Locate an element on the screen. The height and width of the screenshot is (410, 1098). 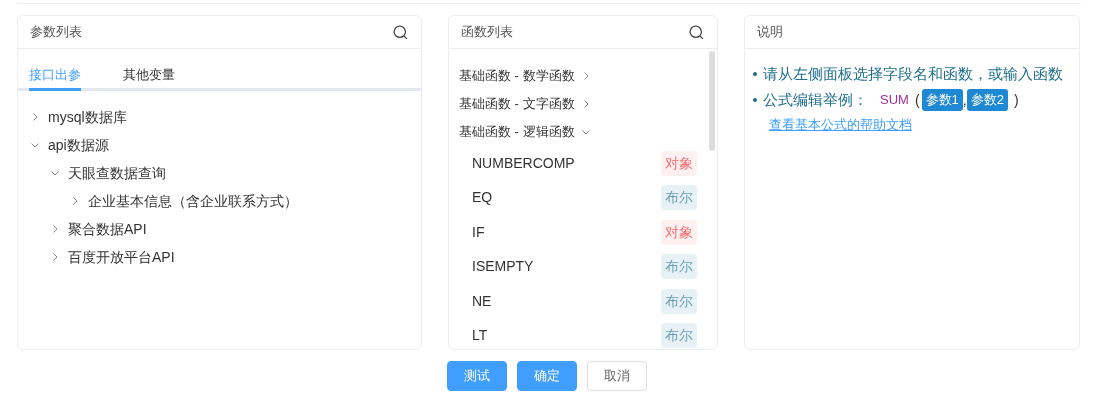
paren: ) is located at coordinates (1016, 100).